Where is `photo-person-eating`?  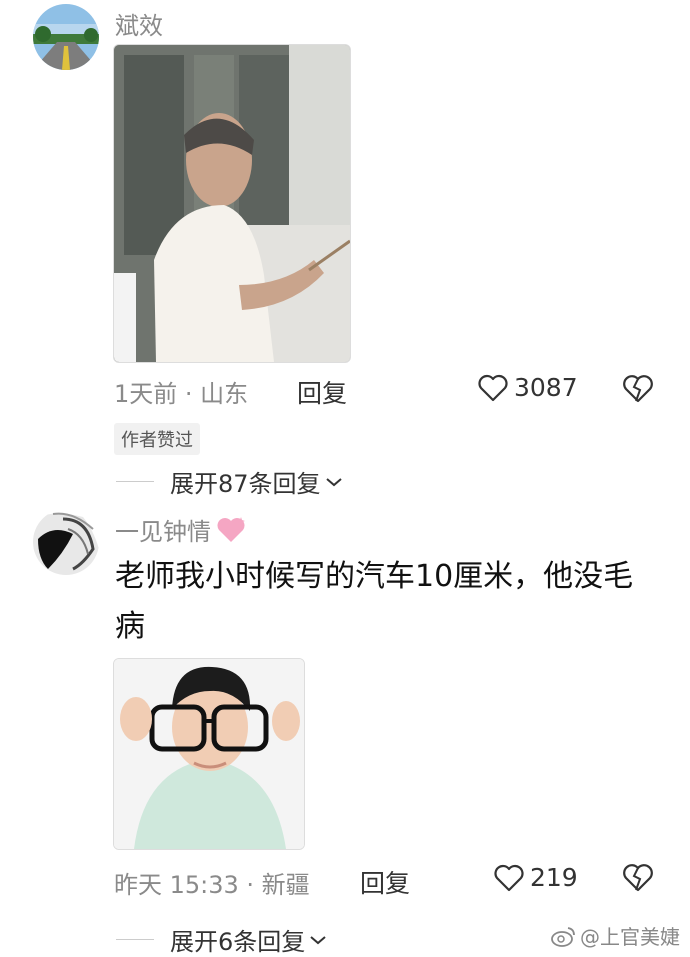 photo-person-eating is located at coordinates (232, 203).